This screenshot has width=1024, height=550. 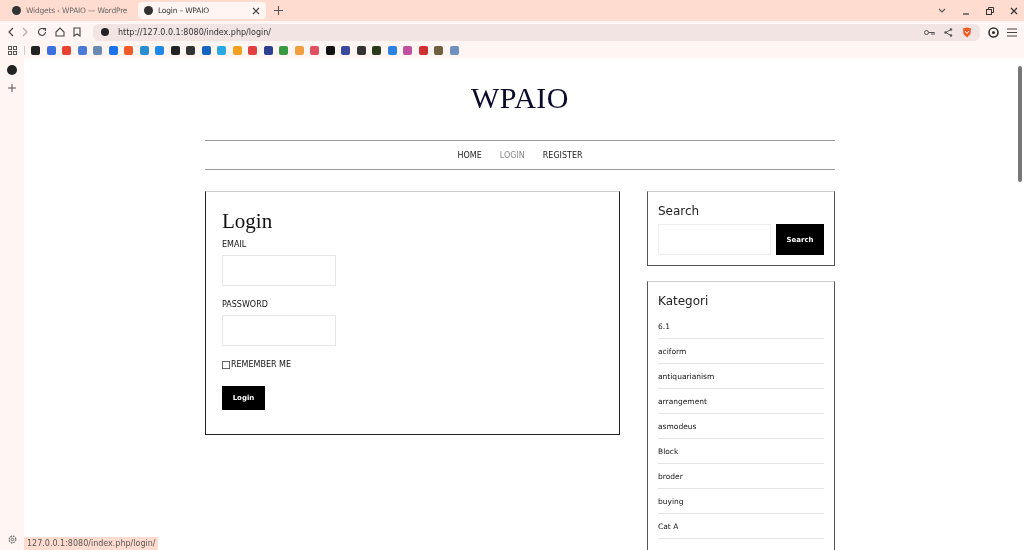 What do you see at coordinates (12, 88) in the screenshot?
I see `plus-icon` at bounding box center [12, 88].